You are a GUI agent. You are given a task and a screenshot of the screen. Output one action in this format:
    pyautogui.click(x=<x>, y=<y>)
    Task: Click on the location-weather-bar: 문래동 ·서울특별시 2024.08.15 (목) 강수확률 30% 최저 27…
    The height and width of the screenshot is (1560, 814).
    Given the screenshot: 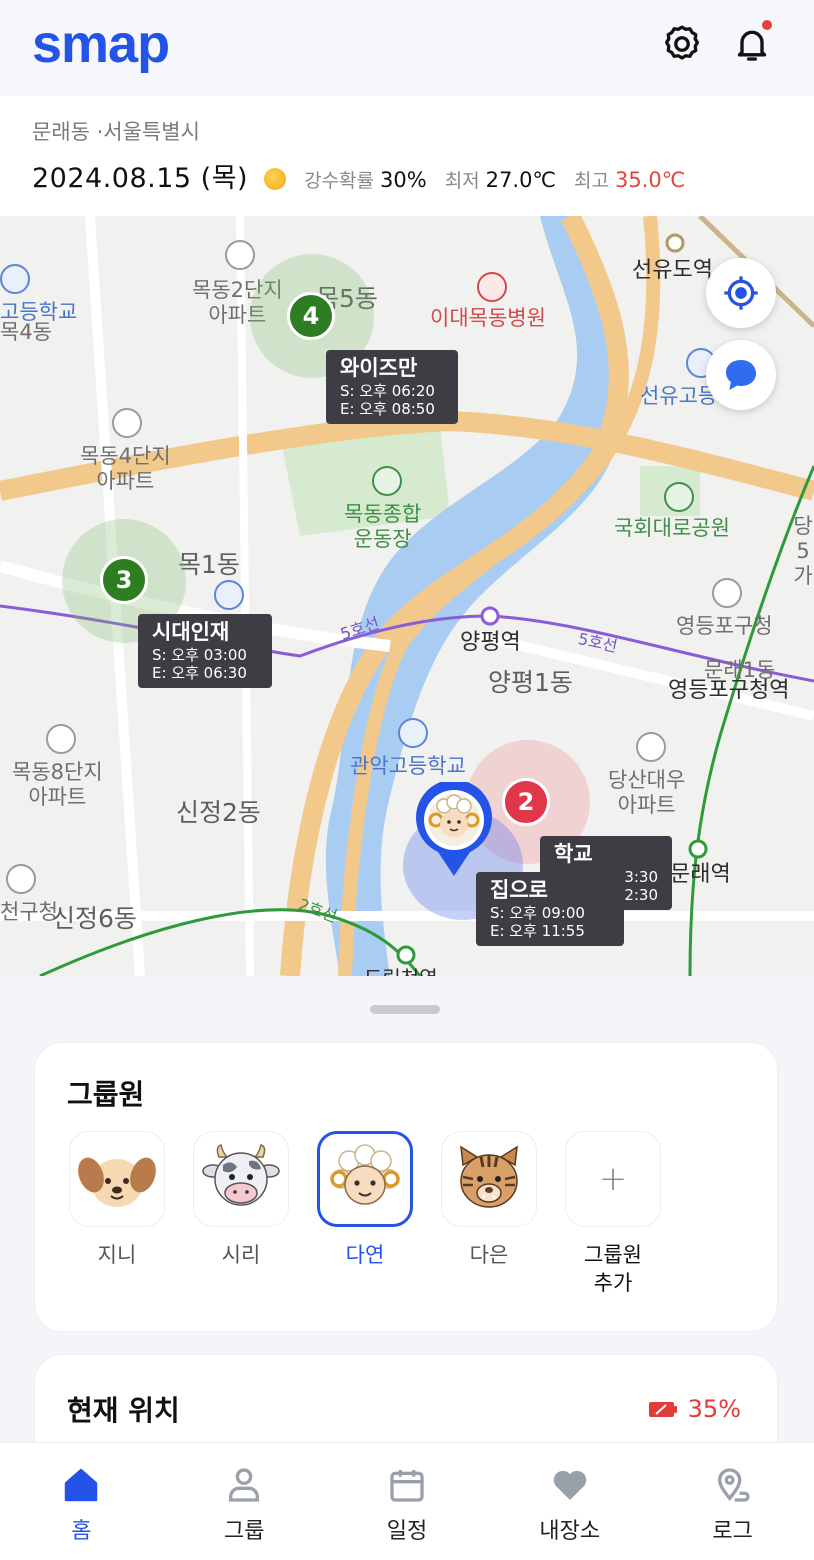 What is the action you would take?
    pyautogui.click(x=407, y=156)
    